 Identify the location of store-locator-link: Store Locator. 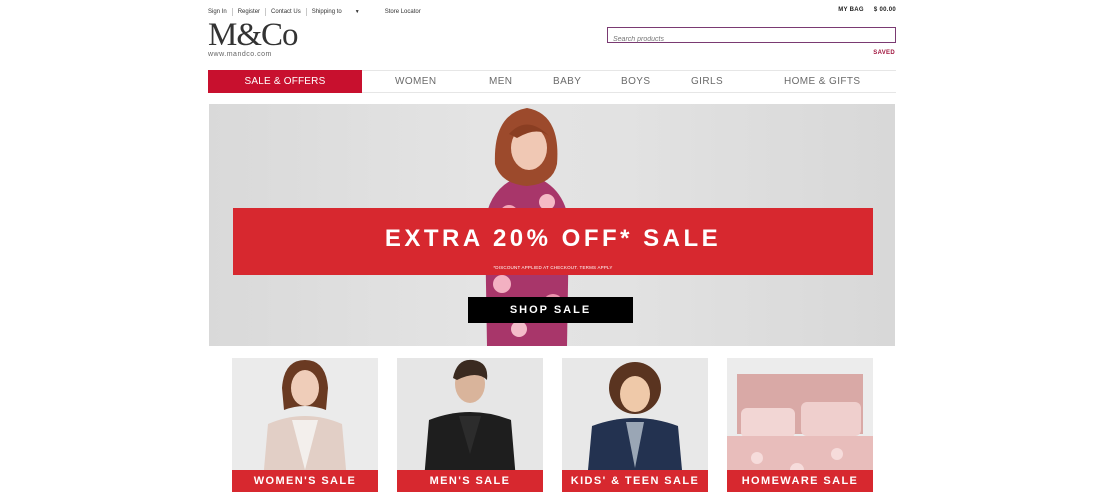
(403, 12).